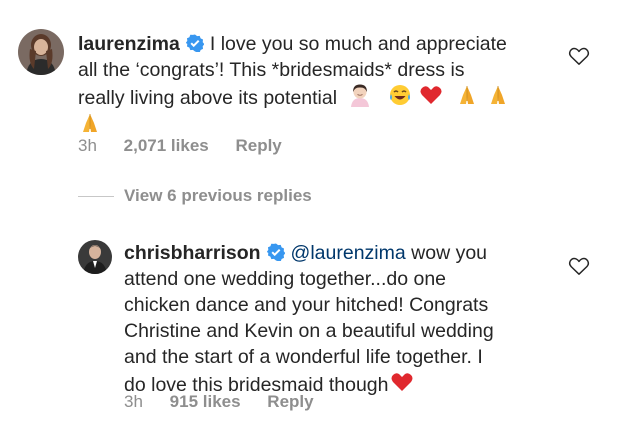  Describe the element at coordinates (205, 401) in the screenshot. I see `reply-likes: 915 likes` at that location.